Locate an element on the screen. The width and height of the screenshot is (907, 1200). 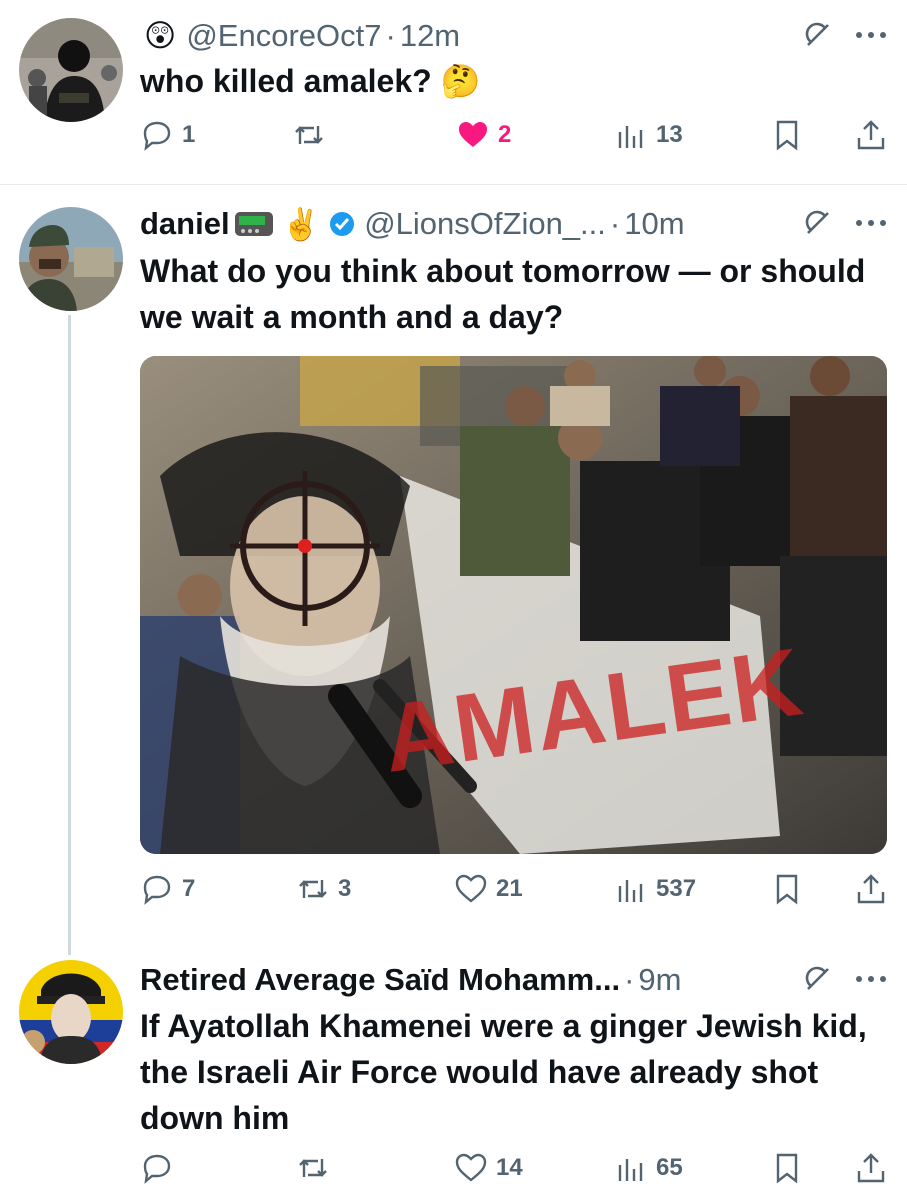
pager-icon is located at coordinates (253, 224).